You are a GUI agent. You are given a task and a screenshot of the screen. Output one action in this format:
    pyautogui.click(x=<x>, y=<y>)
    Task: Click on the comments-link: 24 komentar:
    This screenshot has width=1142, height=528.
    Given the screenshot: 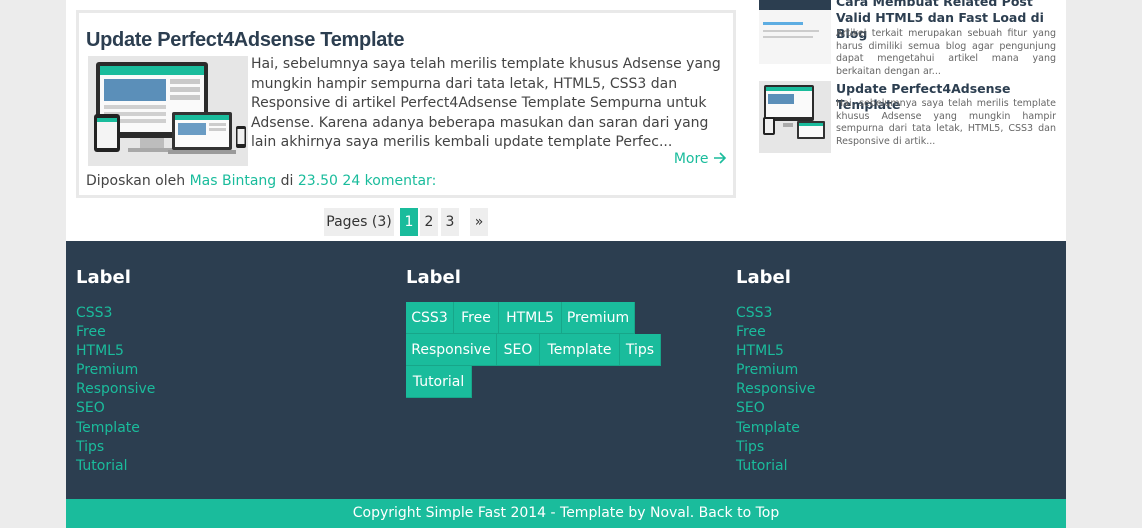 What is the action you would take?
    pyautogui.click(x=389, y=181)
    